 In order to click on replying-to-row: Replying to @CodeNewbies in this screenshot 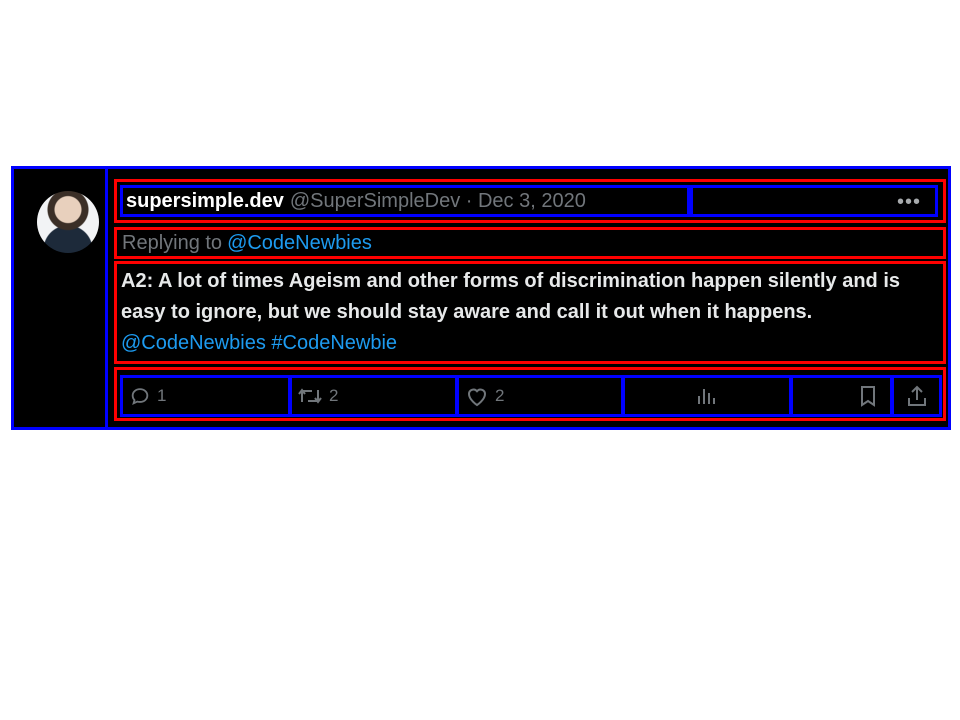, I will do `click(530, 243)`.